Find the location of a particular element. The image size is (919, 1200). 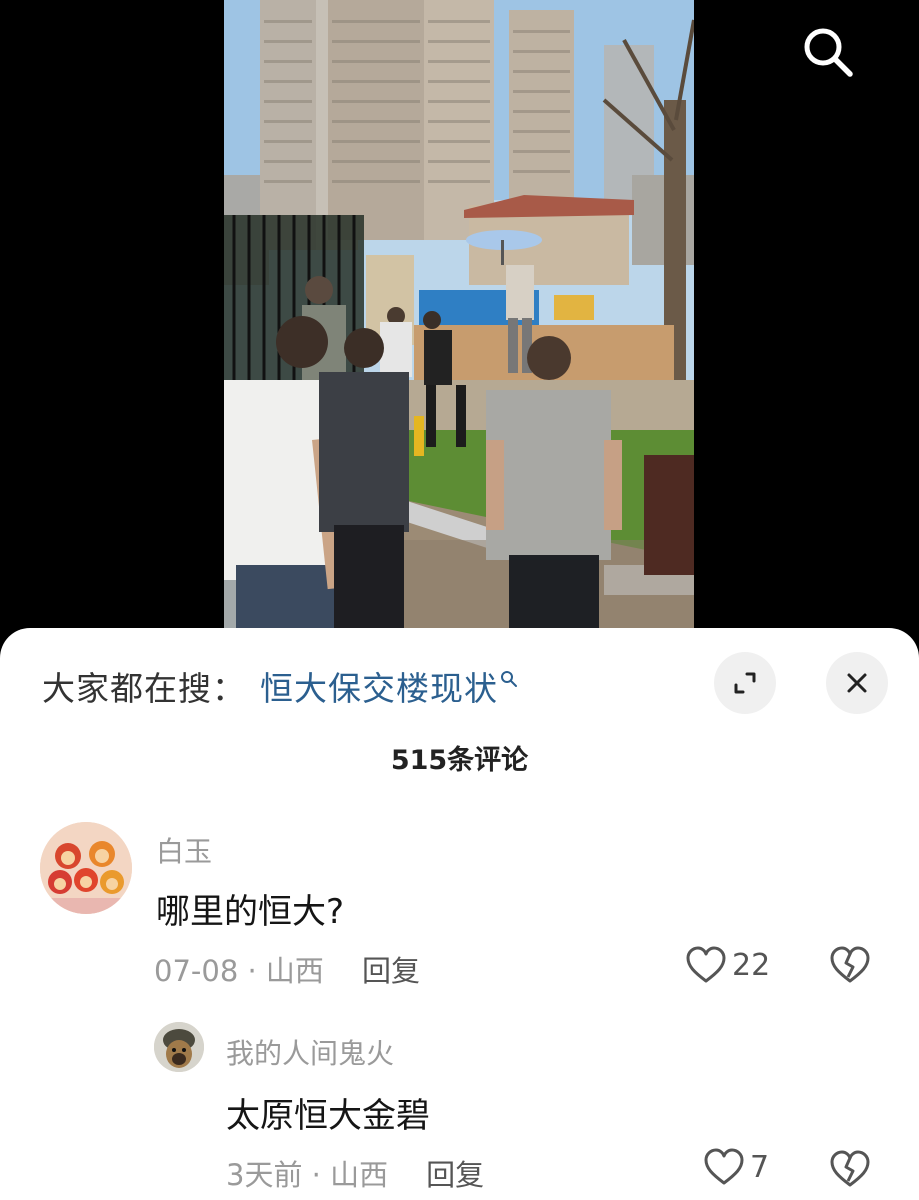

comment-username: 我的人间鬼火 is located at coordinates (310, 1052).